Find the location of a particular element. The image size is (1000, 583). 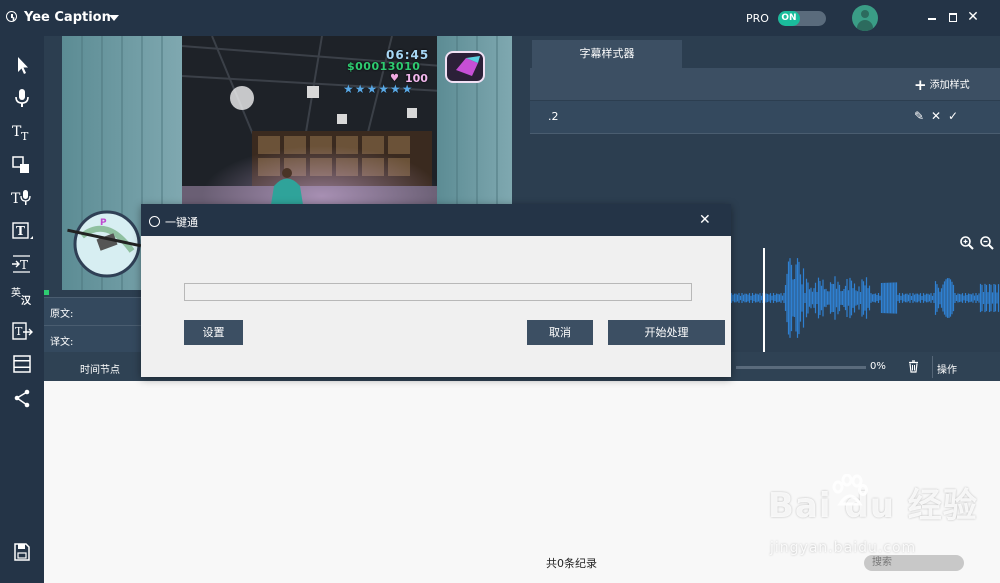

source-text-row: 原文: is located at coordinates (94, 311).